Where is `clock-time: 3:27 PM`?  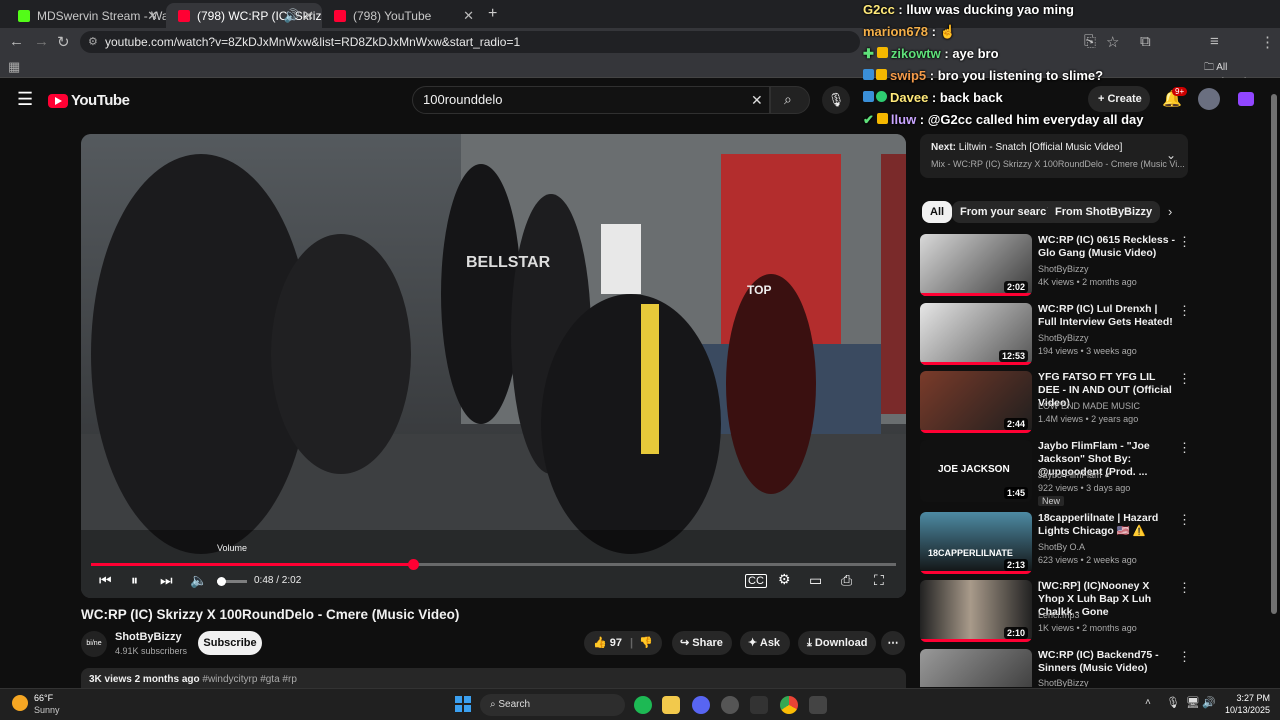
clock-time: 3:27 PM is located at coordinates (1246, 698).